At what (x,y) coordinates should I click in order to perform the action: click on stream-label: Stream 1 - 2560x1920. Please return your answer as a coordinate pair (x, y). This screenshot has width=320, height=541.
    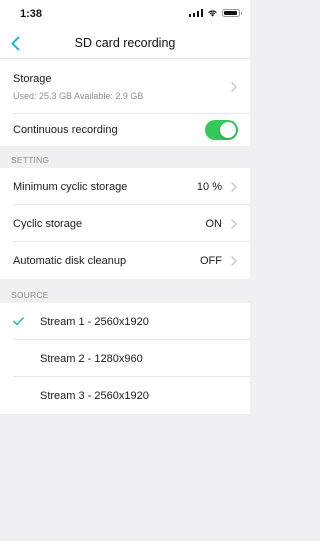
    Looking at the image, I should click on (94, 321).